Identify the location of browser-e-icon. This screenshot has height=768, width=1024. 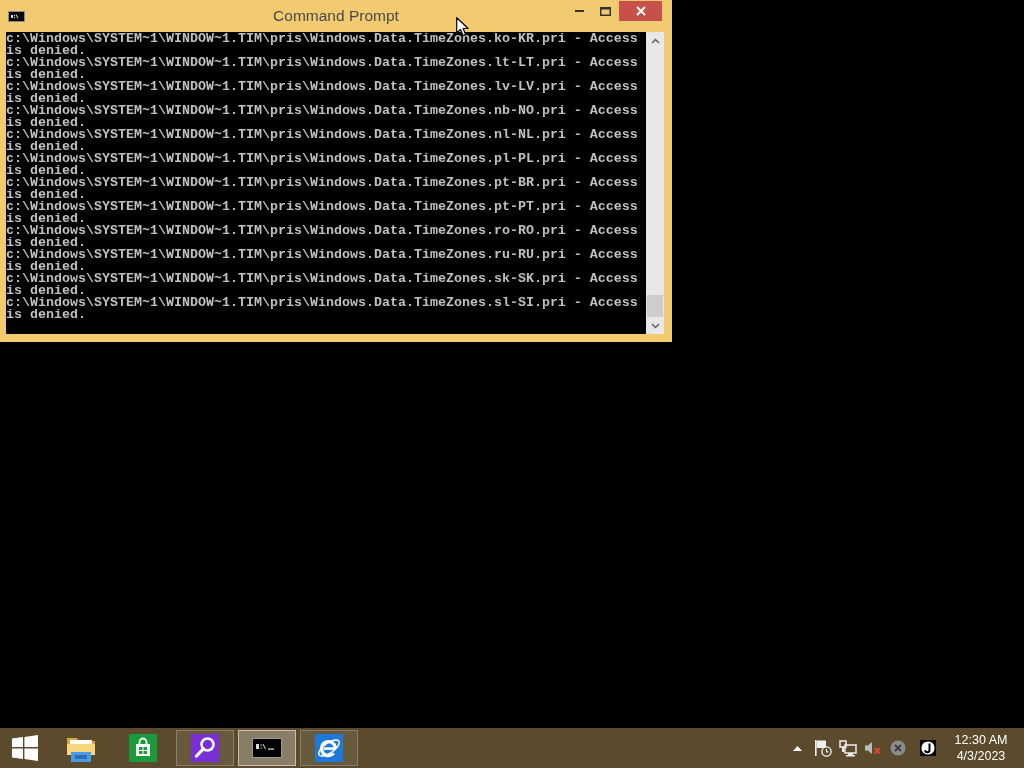
(329, 748).